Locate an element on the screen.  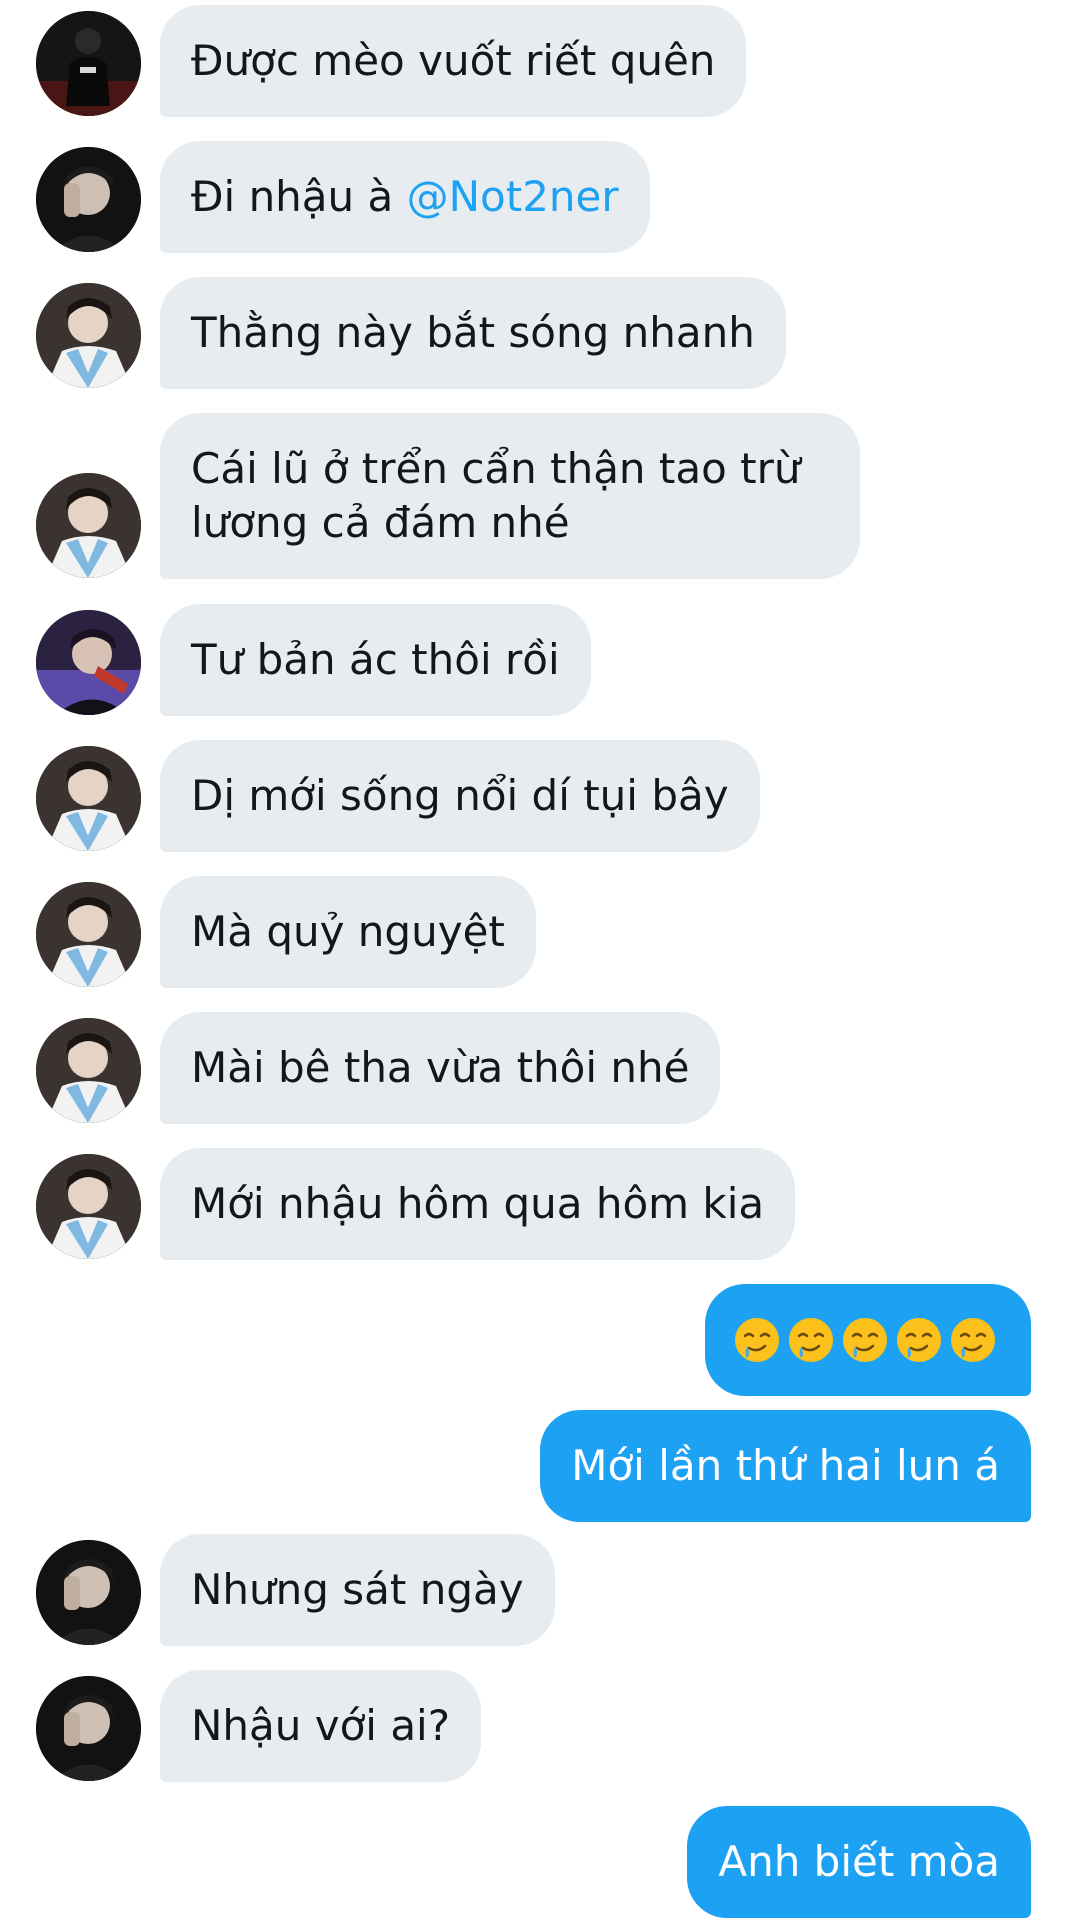
message-bubble: Được mèo vuốt riết quên is located at coordinates (453, 61).